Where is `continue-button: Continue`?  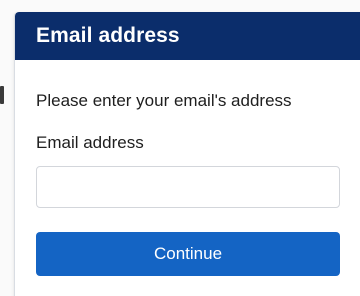 continue-button: Continue is located at coordinates (188, 254).